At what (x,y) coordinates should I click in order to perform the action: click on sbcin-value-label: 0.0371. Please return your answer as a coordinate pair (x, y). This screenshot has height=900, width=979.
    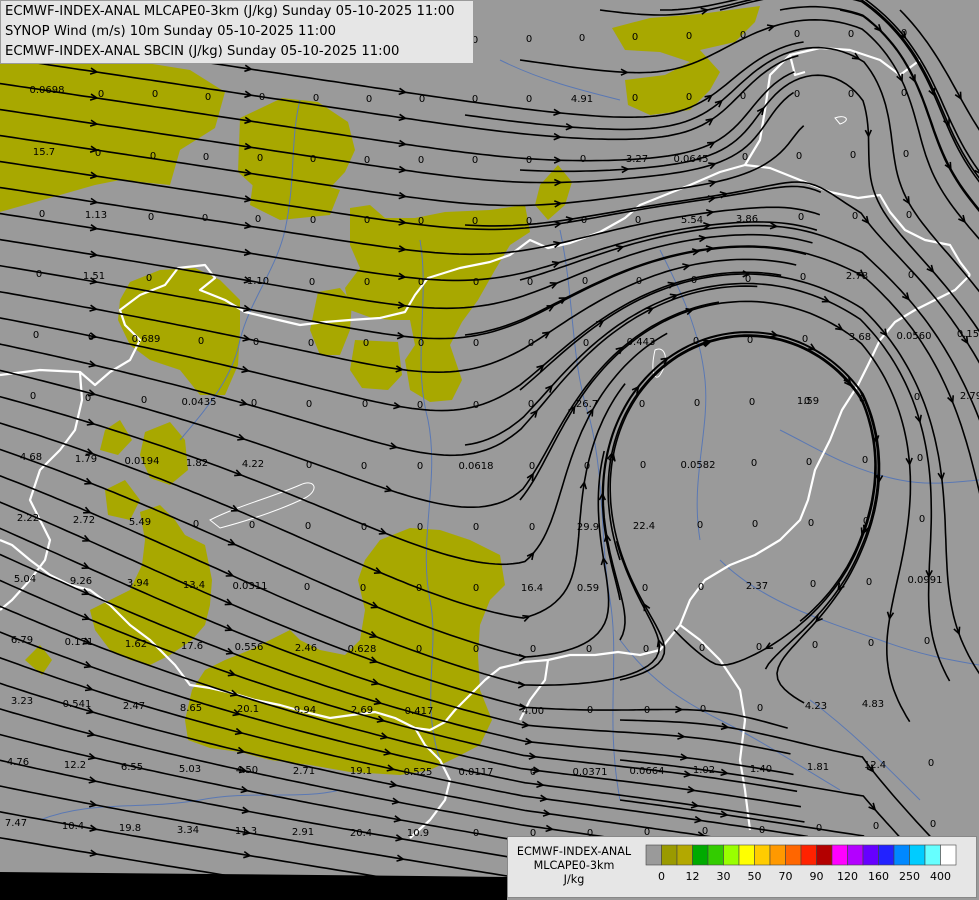
    Looking at the image, I should click on (590, 772).